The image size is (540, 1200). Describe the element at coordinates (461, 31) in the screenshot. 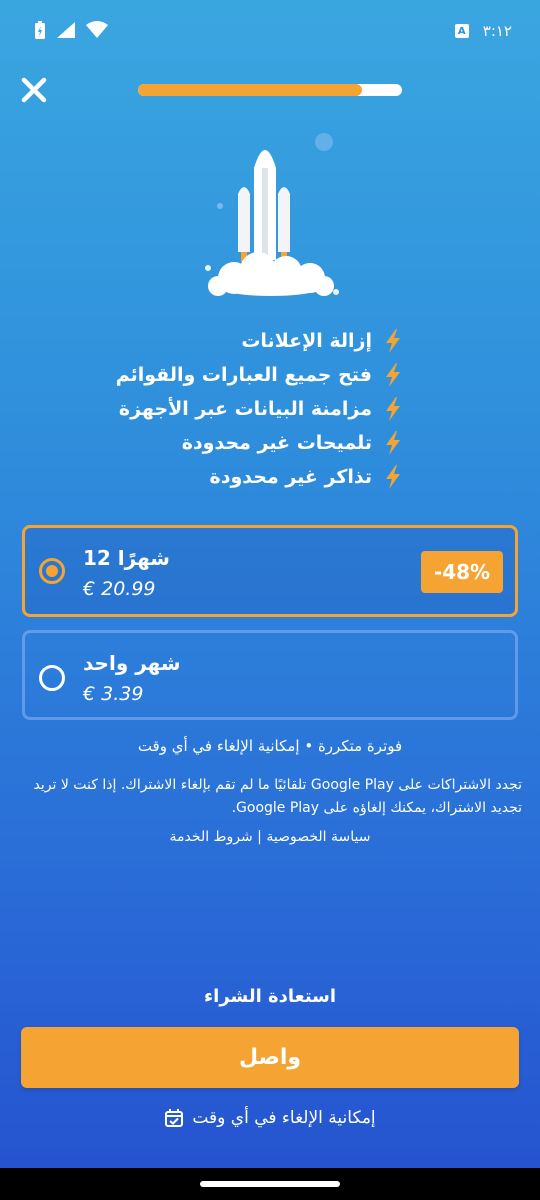

I see `accessibility-icon: A` at that location.